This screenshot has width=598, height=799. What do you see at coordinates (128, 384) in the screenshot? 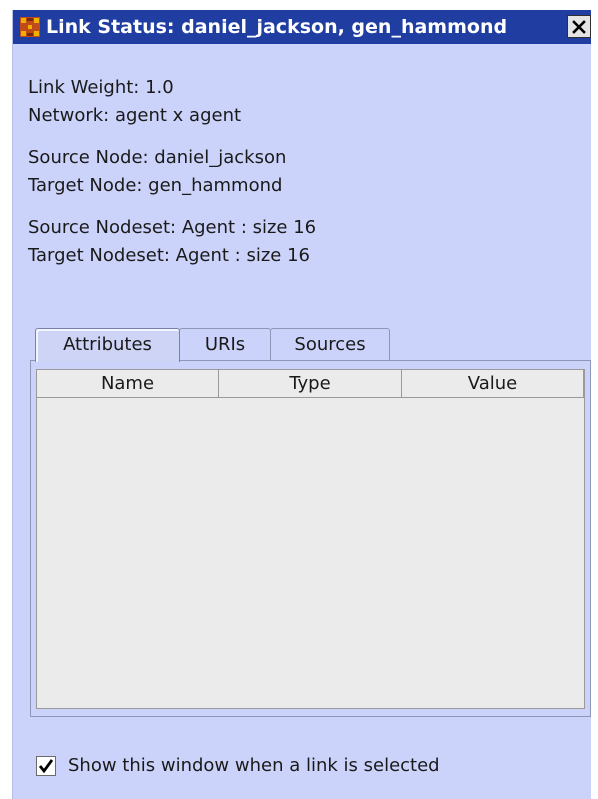
I see `column-header-name: Name` at bounding box center [128, 384].